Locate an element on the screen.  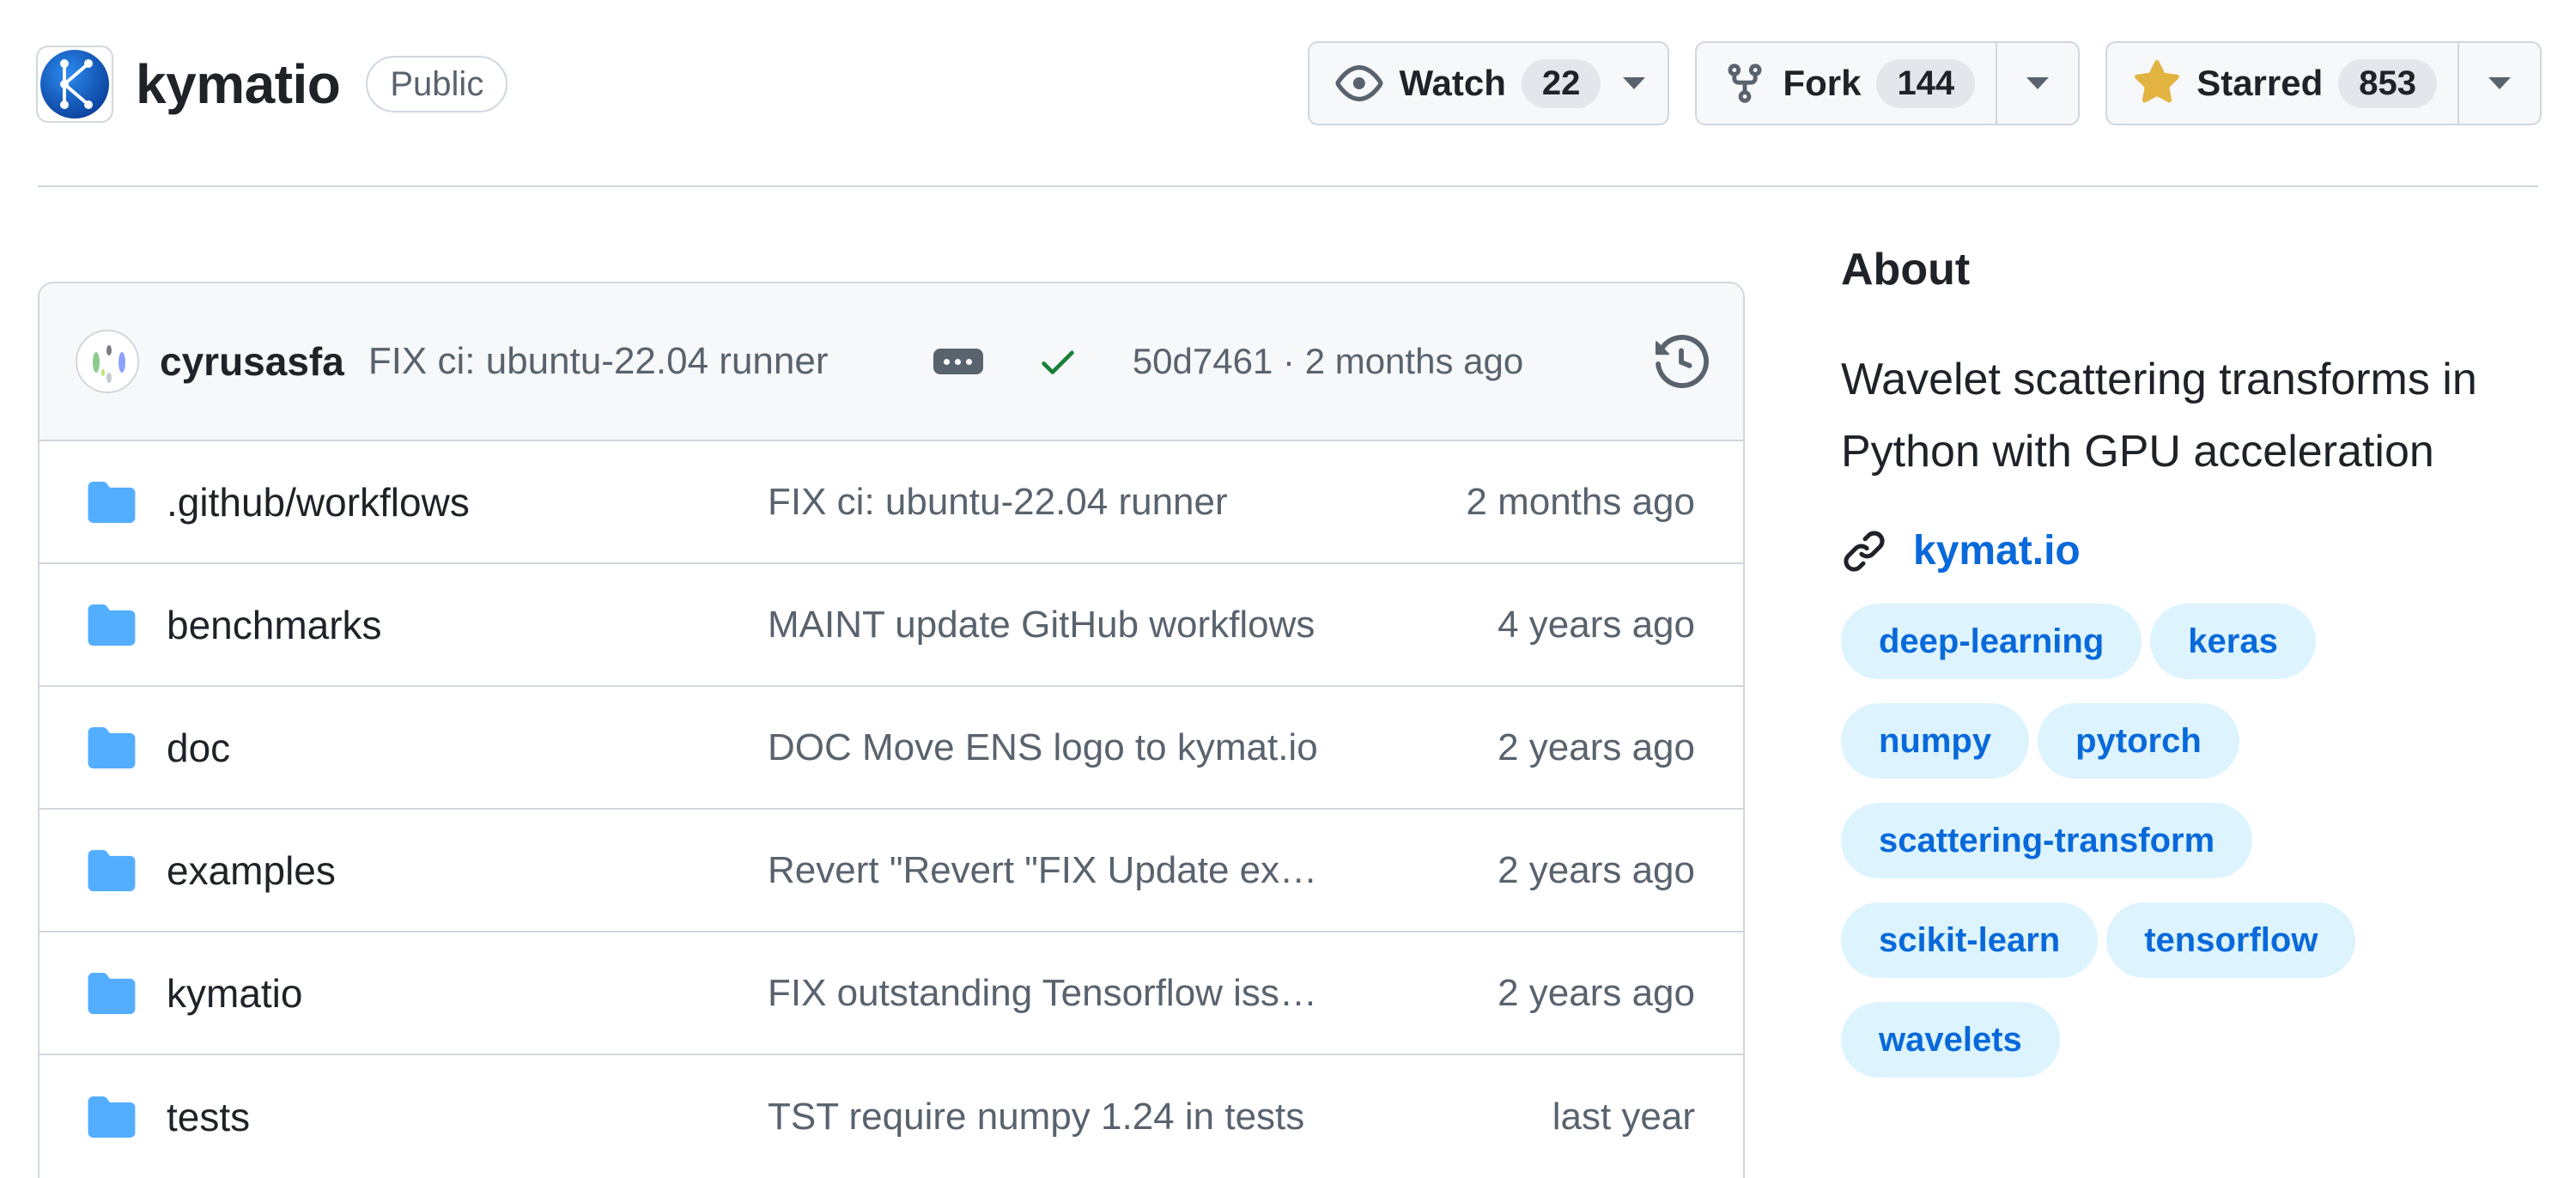
watch-button: Watch 22 is located at coordinates (1455, 84).